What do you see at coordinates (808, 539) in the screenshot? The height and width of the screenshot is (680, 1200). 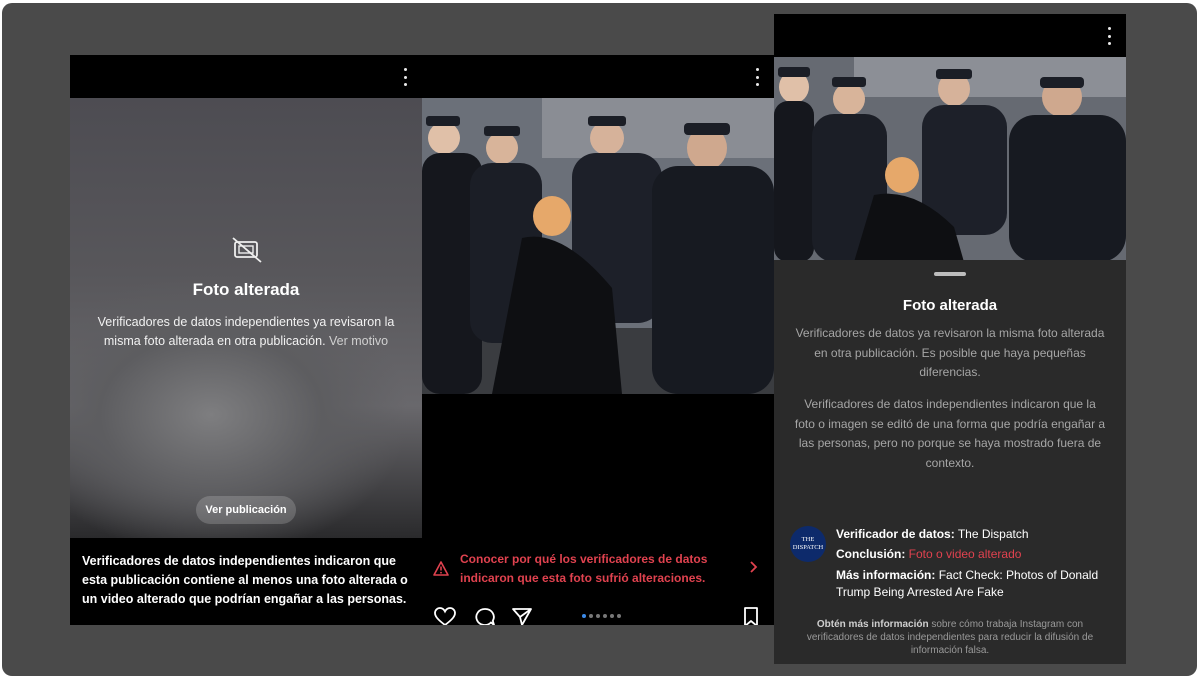 I see `logo-text-line-1: THE` at bounding box center [808, 539].